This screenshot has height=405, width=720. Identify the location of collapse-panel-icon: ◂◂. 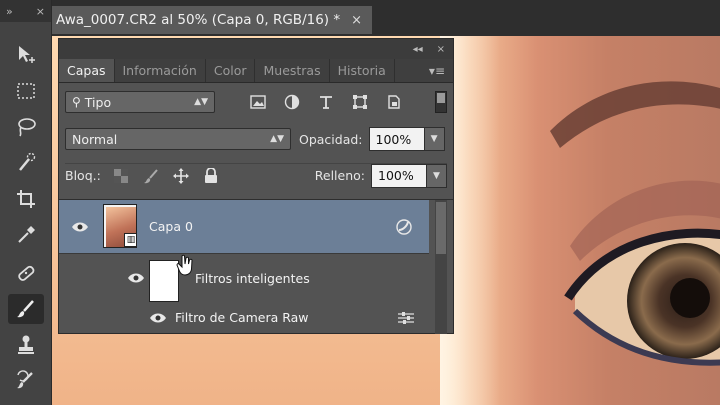
(418, 49).